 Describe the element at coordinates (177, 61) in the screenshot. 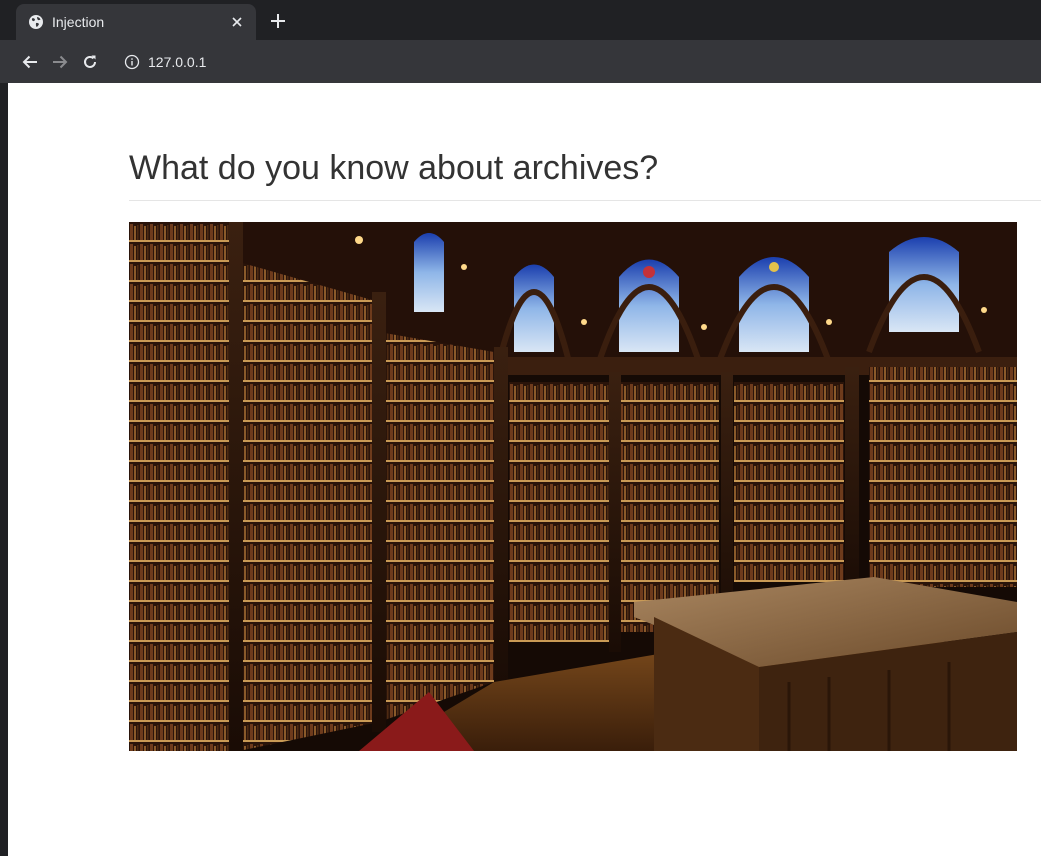

I see `url-text: 127.0.0.1` at that location.